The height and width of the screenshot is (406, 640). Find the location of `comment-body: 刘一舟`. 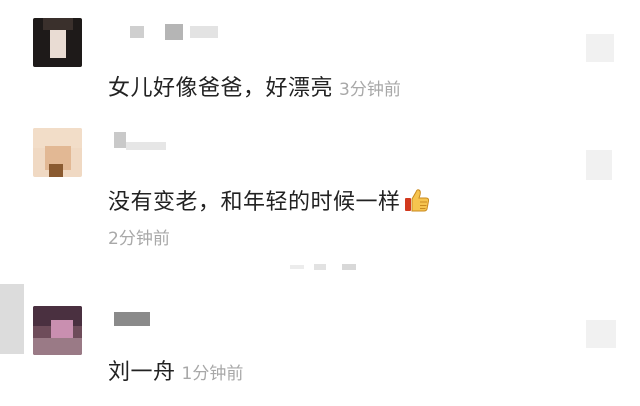

comment-body: 刘一舟 is located at coordinates (142, 372).